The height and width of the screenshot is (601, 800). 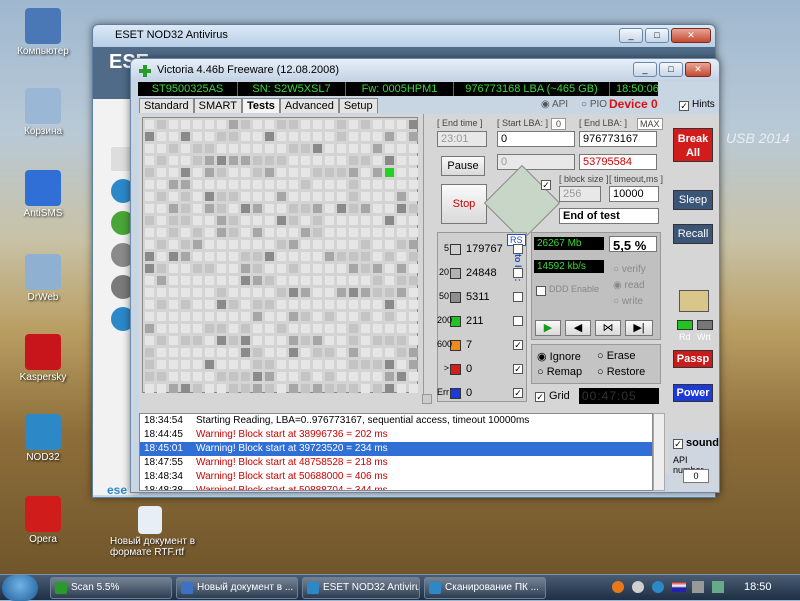 I want to click on timeout-field: 10000, so click(x=634, y=194).